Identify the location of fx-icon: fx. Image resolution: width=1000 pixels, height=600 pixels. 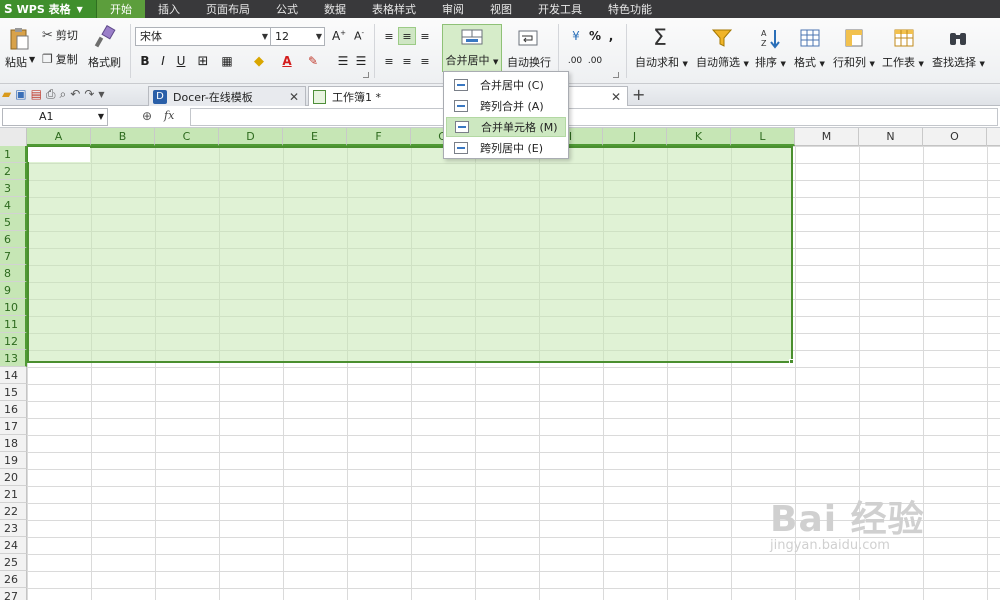
(169, 115).